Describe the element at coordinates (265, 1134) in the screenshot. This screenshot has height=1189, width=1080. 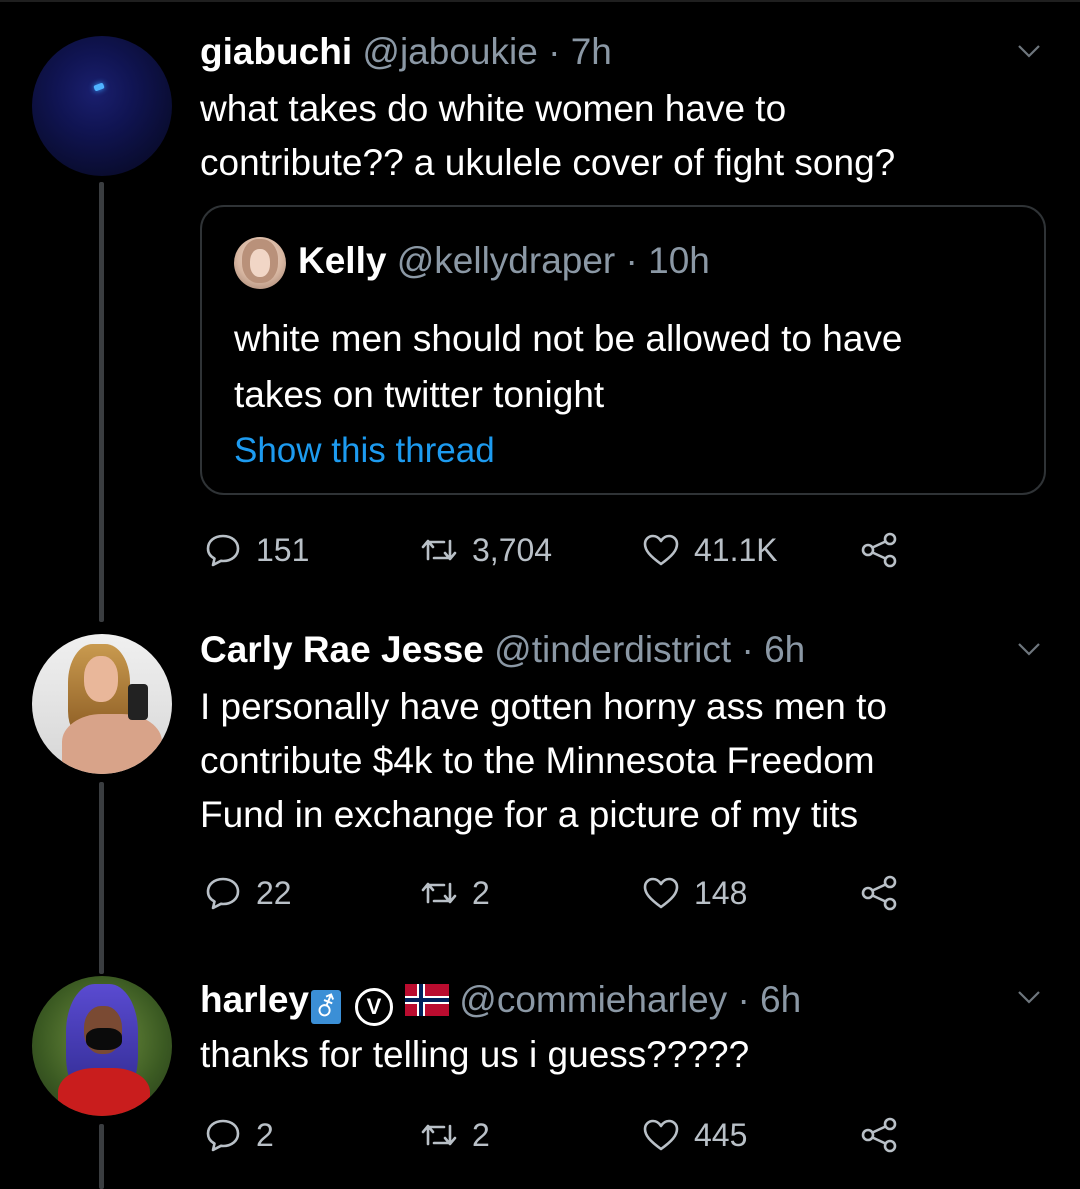
I see `reply-count: 2` at that location.